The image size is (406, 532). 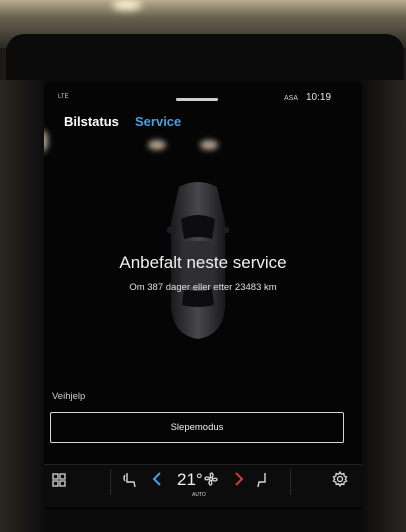 What do you see at coordinates (190, 480) in the screenshot?
I see `temperature-value: 21°` at bounding box center [190, 480].